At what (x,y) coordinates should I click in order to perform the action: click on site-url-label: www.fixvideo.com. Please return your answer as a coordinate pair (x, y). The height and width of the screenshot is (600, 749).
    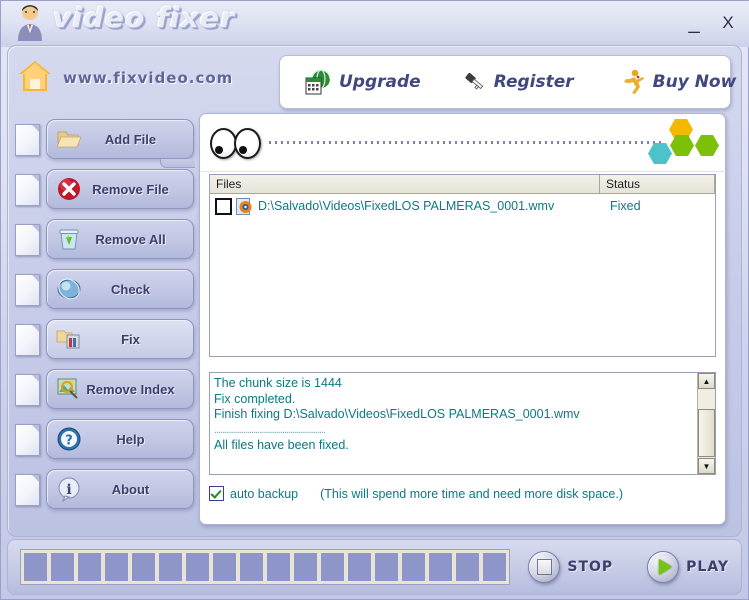
    Looking at the image, I should click on (148, 78).